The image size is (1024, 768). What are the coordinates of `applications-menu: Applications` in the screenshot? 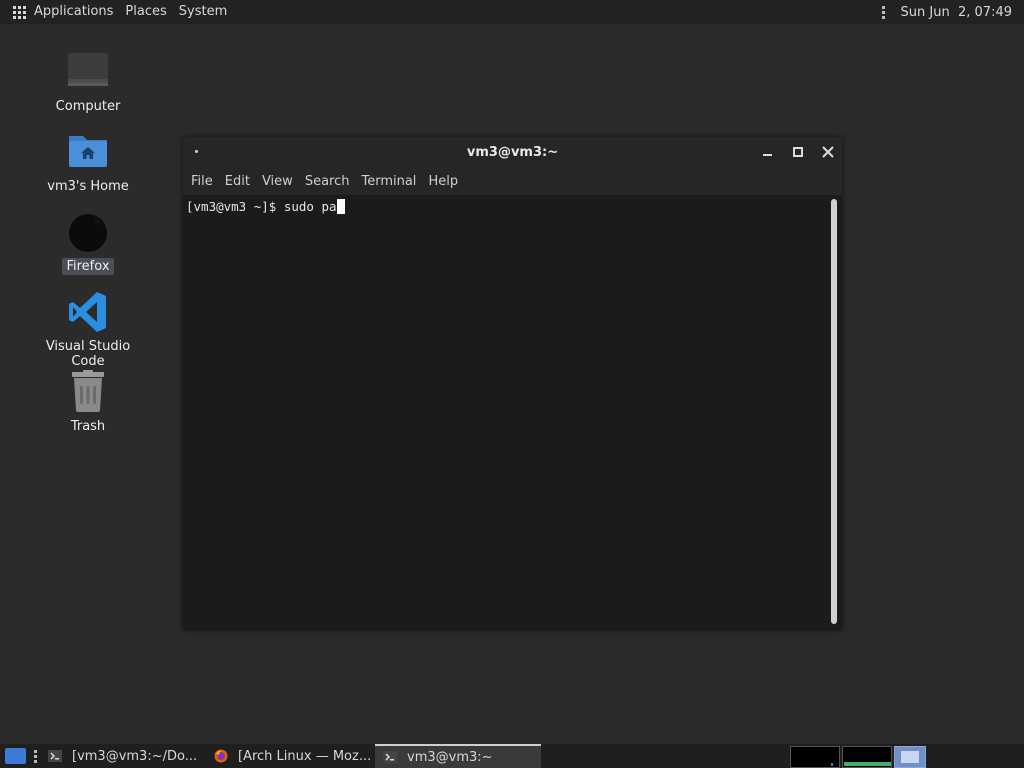 It's located at (59, 12).